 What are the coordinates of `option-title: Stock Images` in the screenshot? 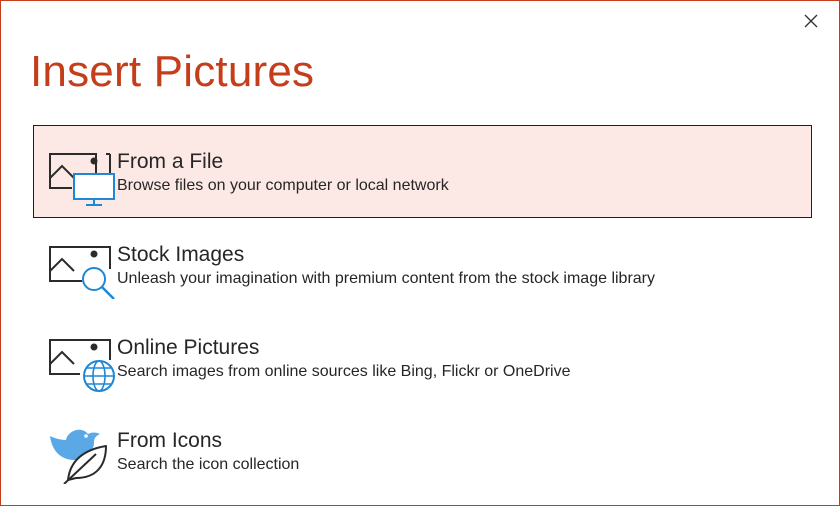 It's located at (181, 254).